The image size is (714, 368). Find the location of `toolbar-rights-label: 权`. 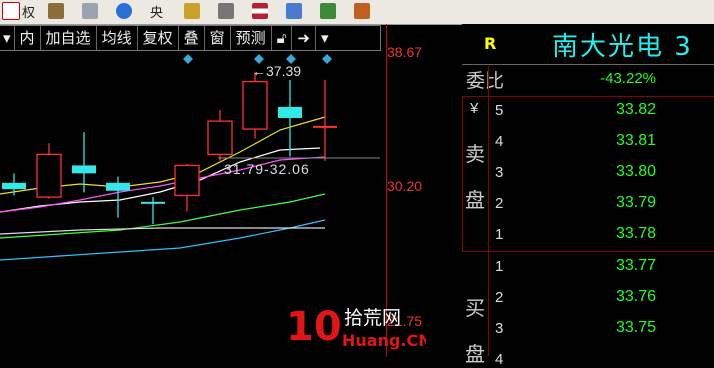

toolbar-rights-label: 权 is located at coordinates (29, 13).